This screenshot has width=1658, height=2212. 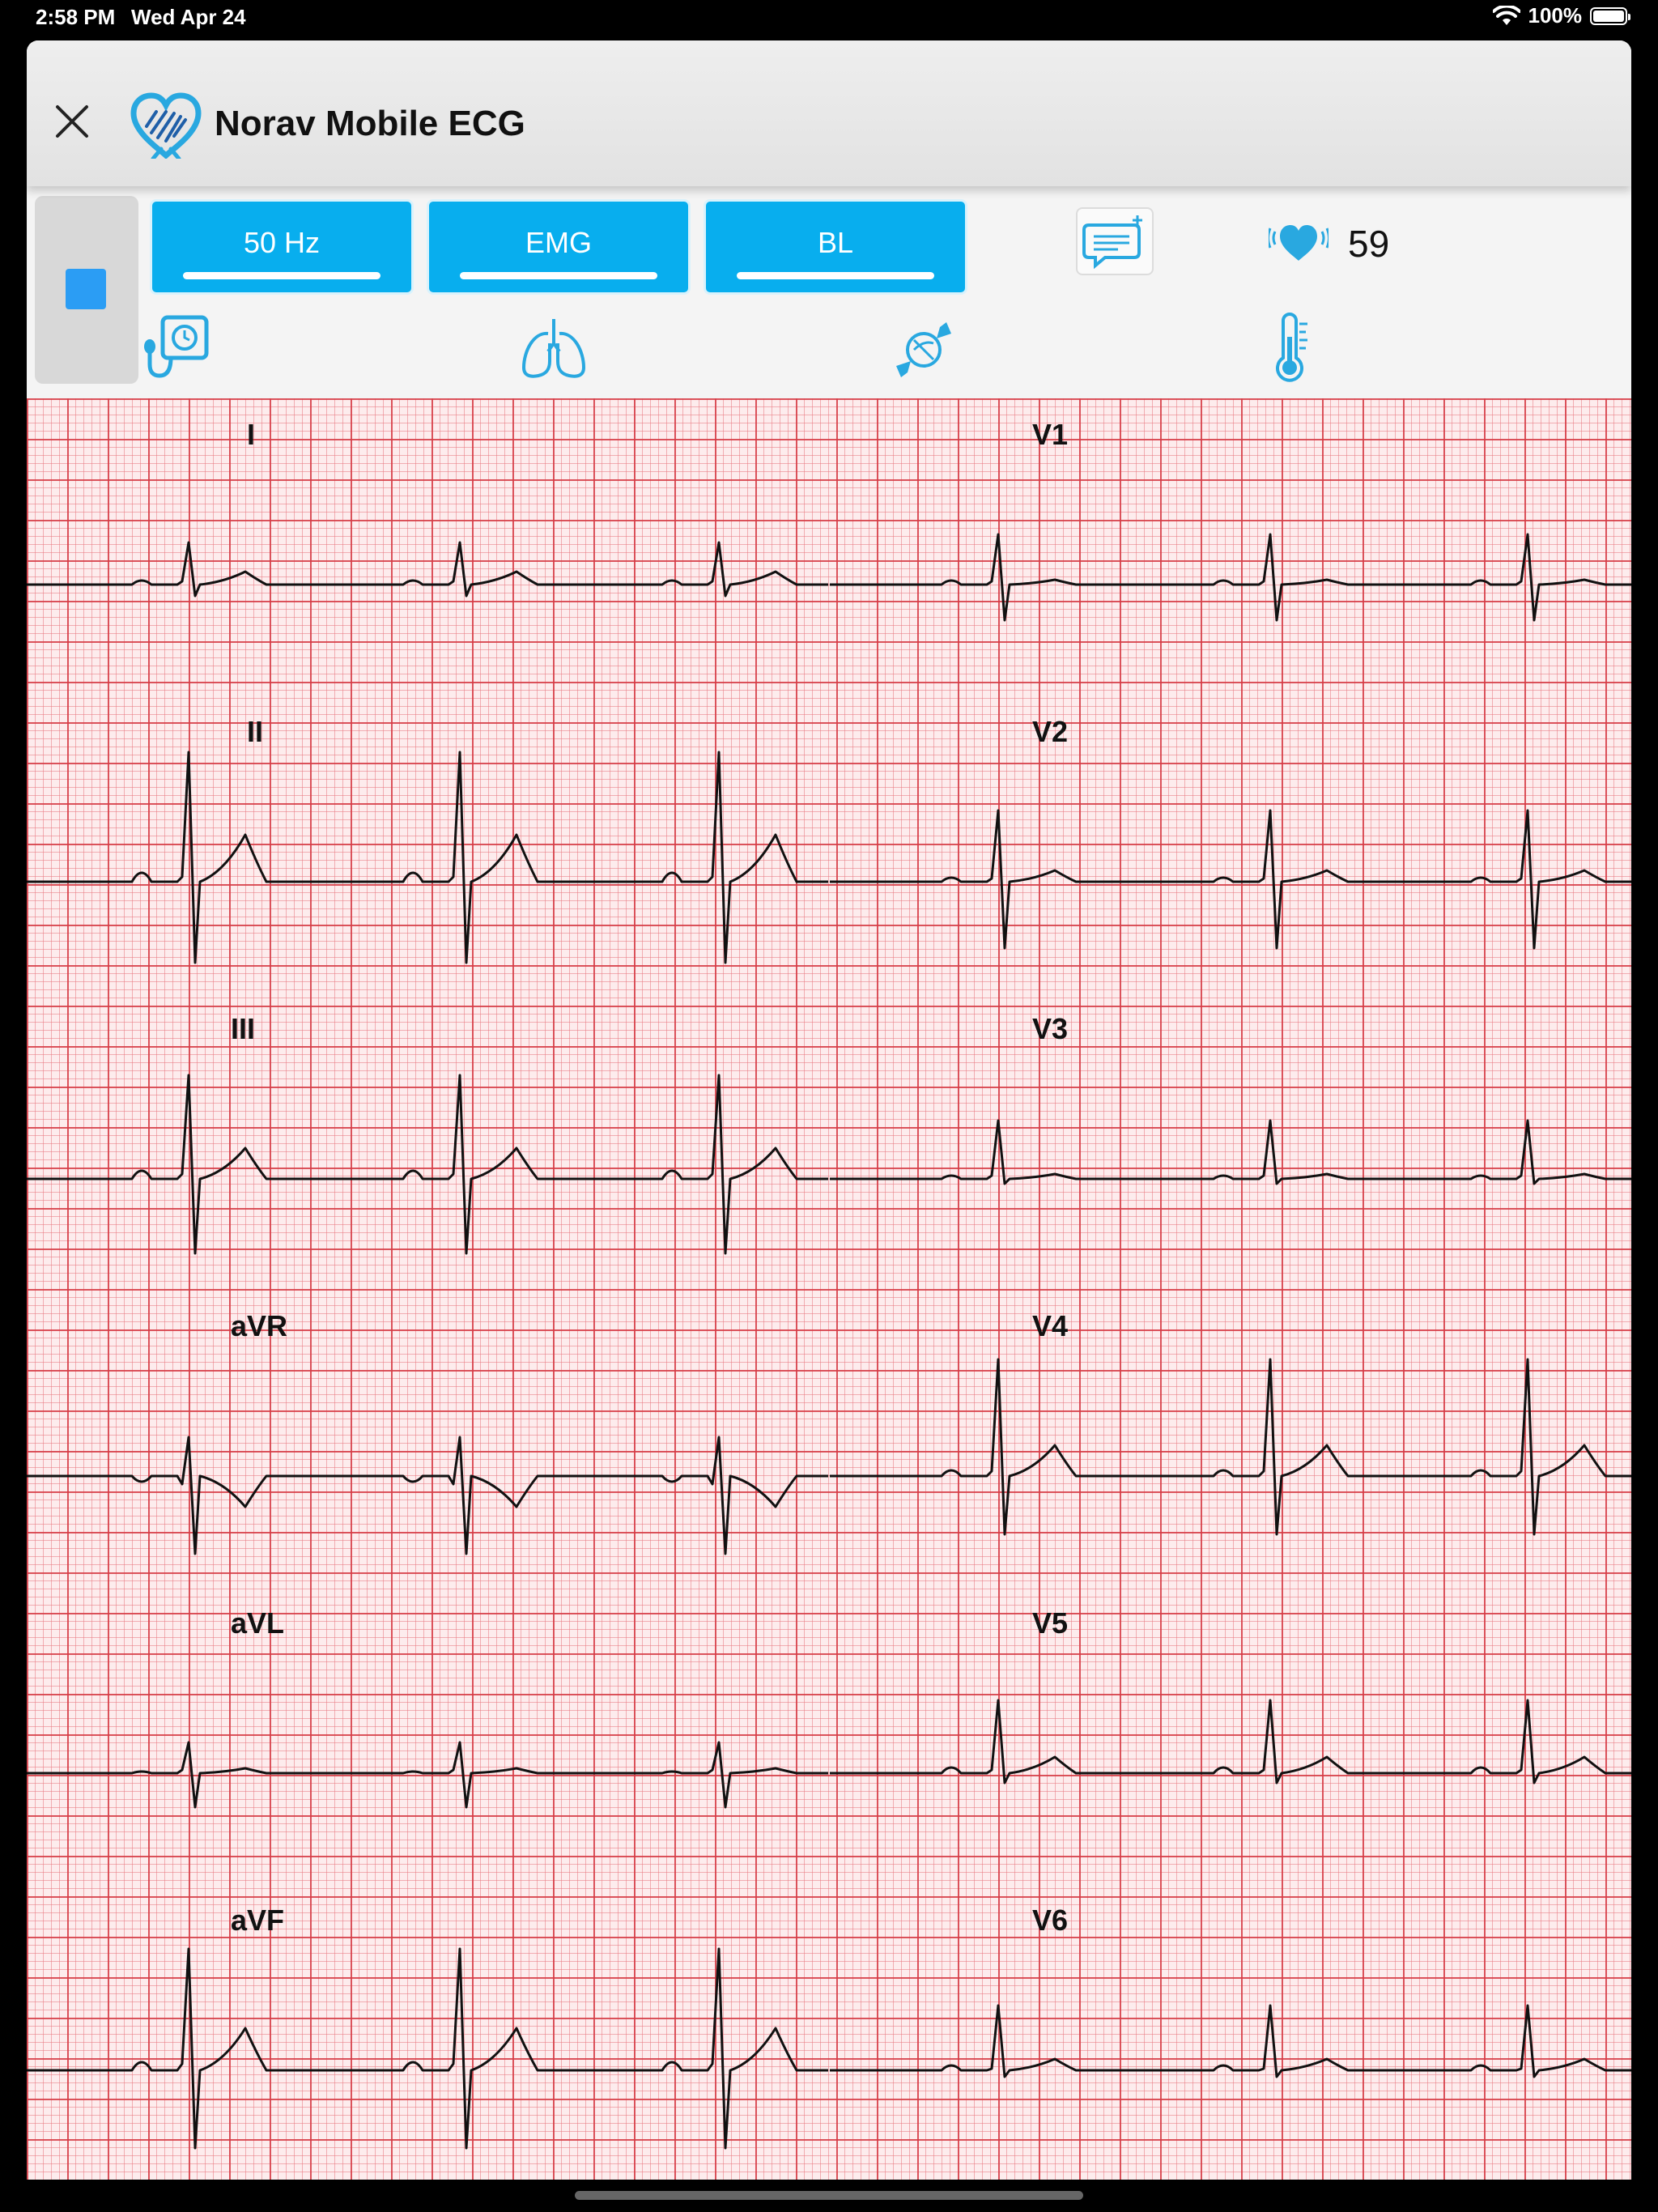 What do you see at coordinates (829, 2196) in the screenshot?
I see `home-indicator` at bounding box center [829, 2196].